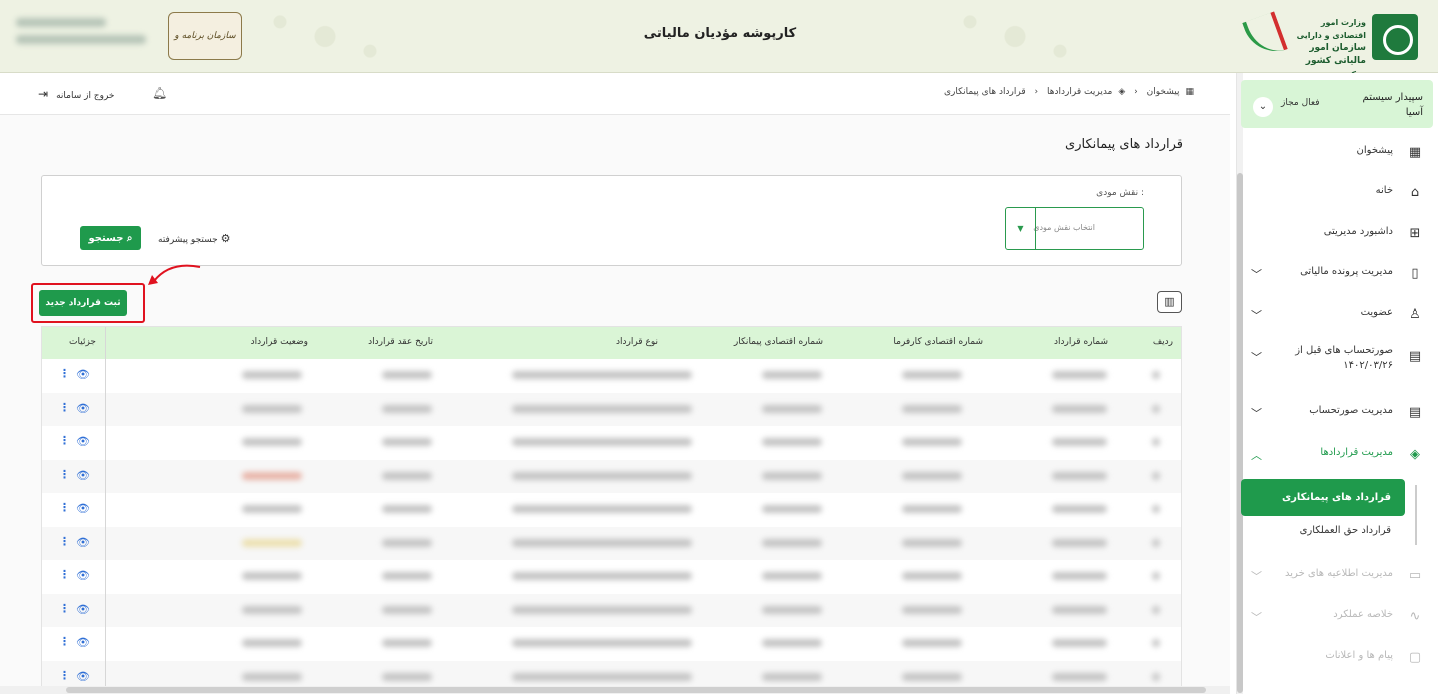 This screenshot has width=1438, height=694. I want to click on message-icon: ▢, so click(1415, 657).